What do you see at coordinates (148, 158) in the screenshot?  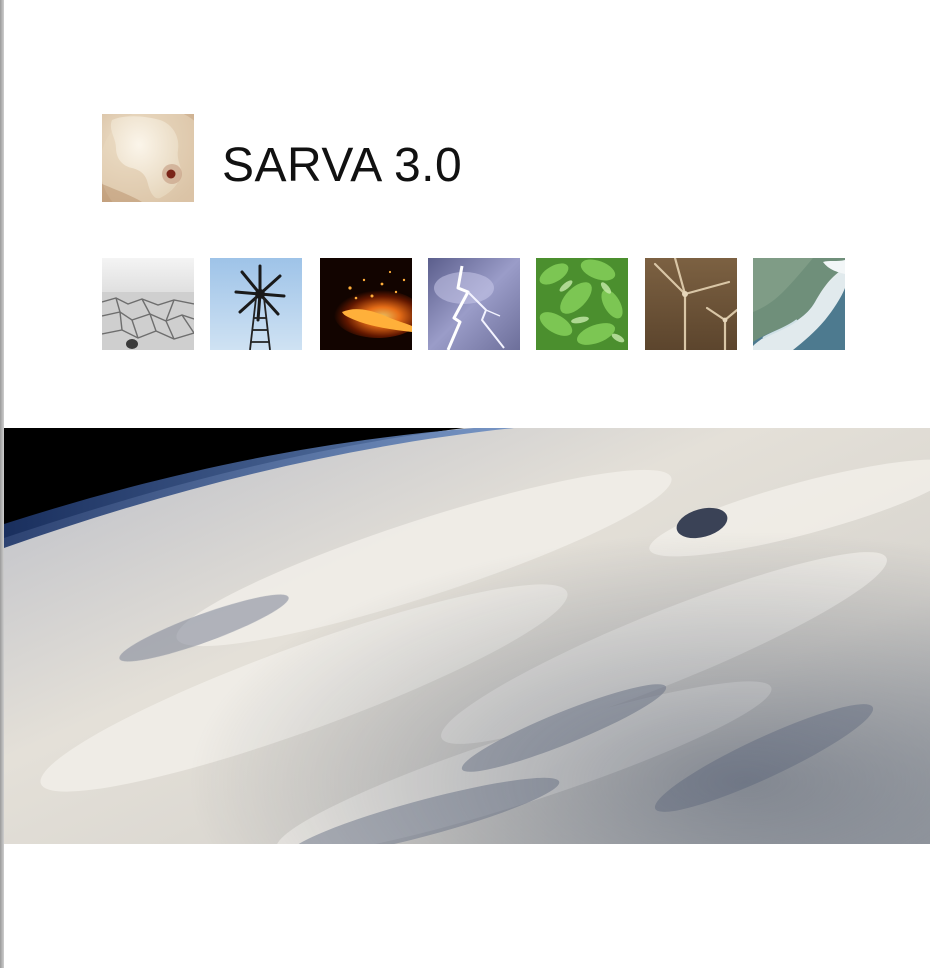 I see `africa-globe-logo-icon` at bounding box center [148, 158].